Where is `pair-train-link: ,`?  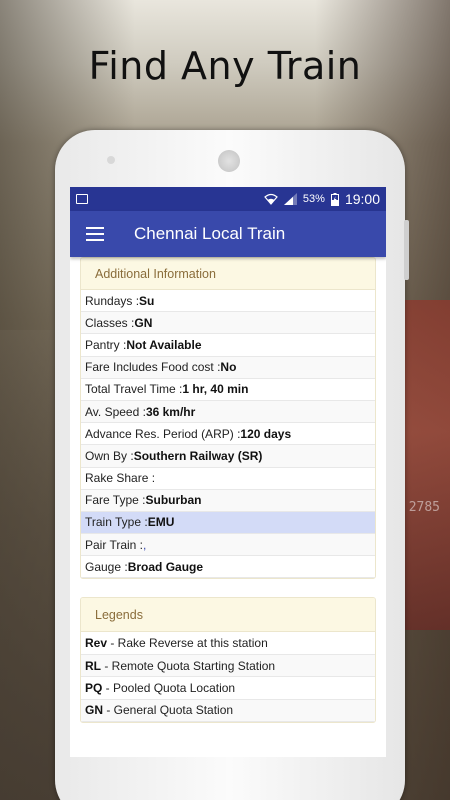
pair-train-link: , is located at coordinates (144, 545).